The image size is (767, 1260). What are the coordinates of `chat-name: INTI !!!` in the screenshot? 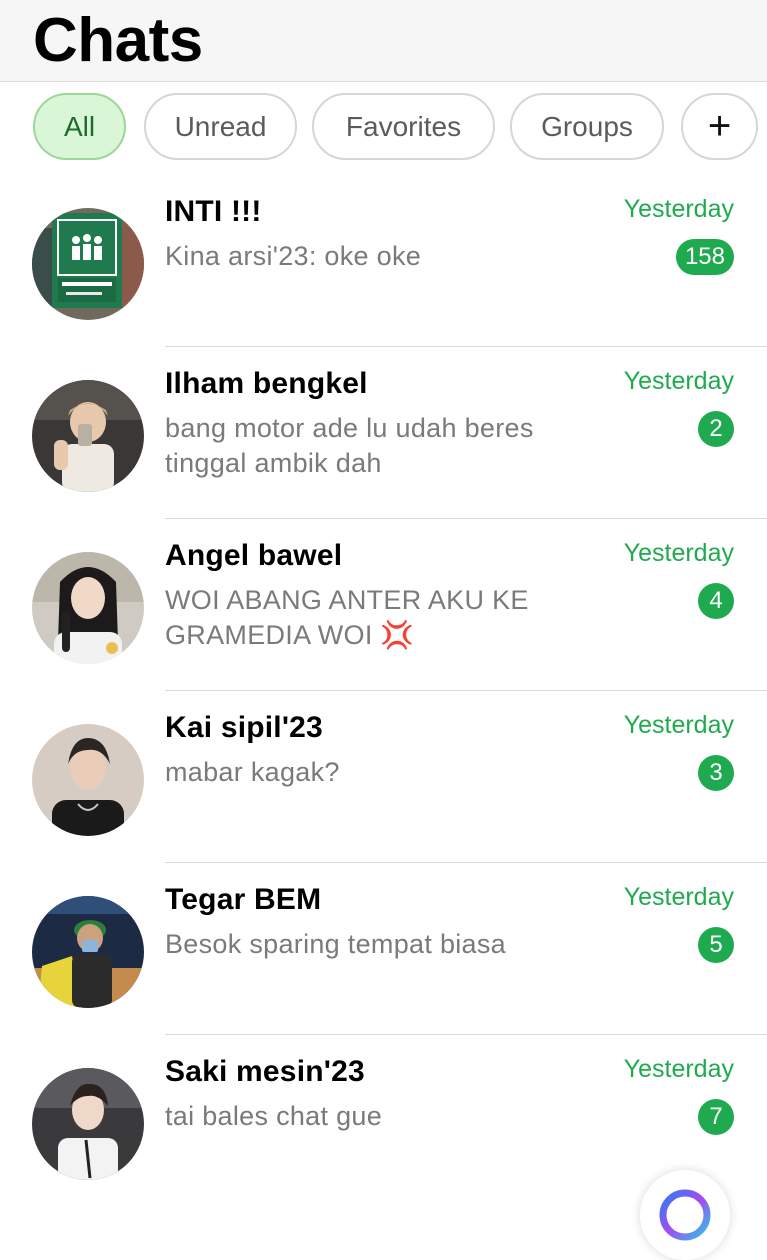 It's located at (213, 211).